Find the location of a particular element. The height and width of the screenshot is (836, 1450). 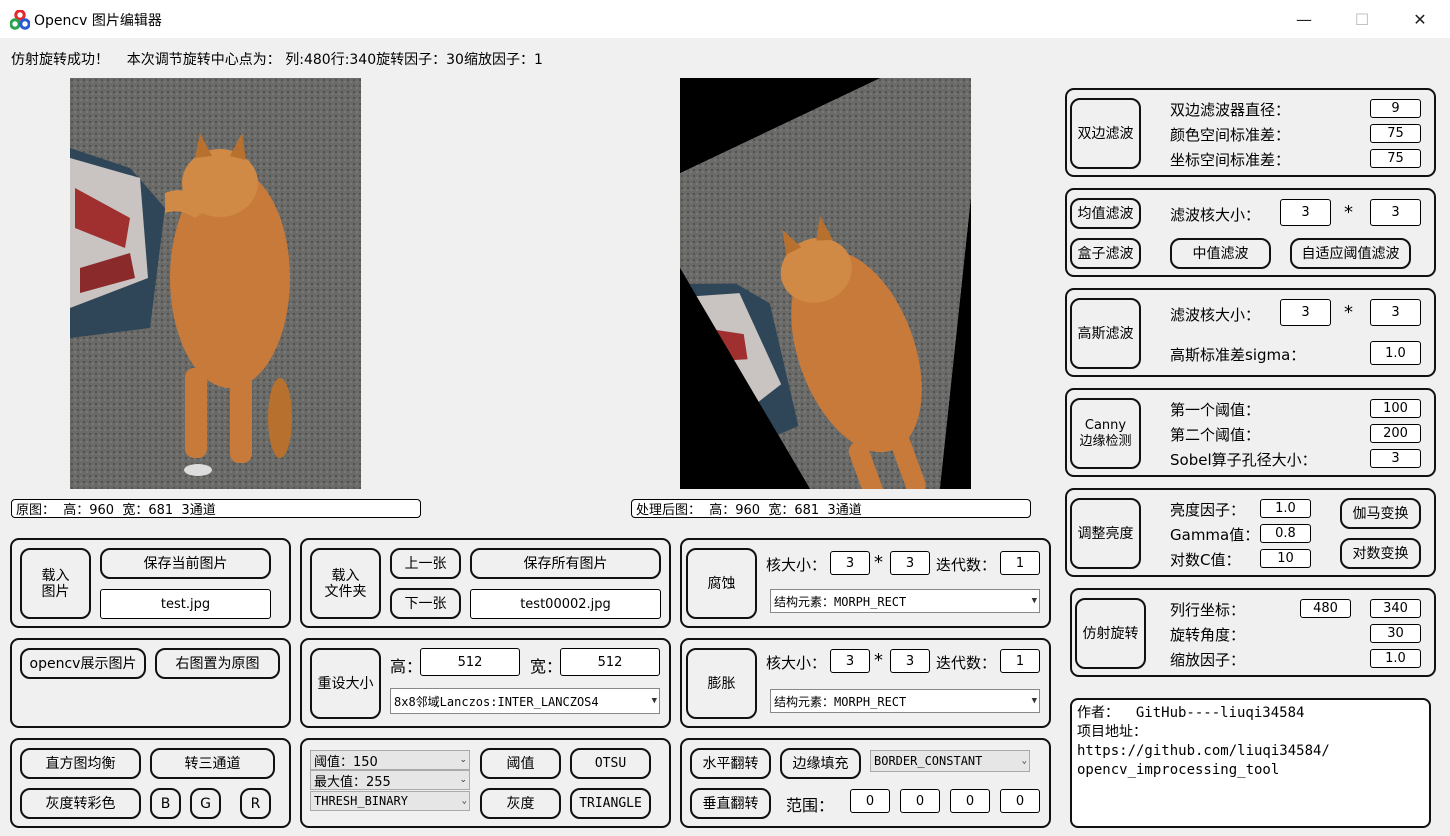

diameter-label: 双边滤波器直径： is located at coordinates (1230, 110).